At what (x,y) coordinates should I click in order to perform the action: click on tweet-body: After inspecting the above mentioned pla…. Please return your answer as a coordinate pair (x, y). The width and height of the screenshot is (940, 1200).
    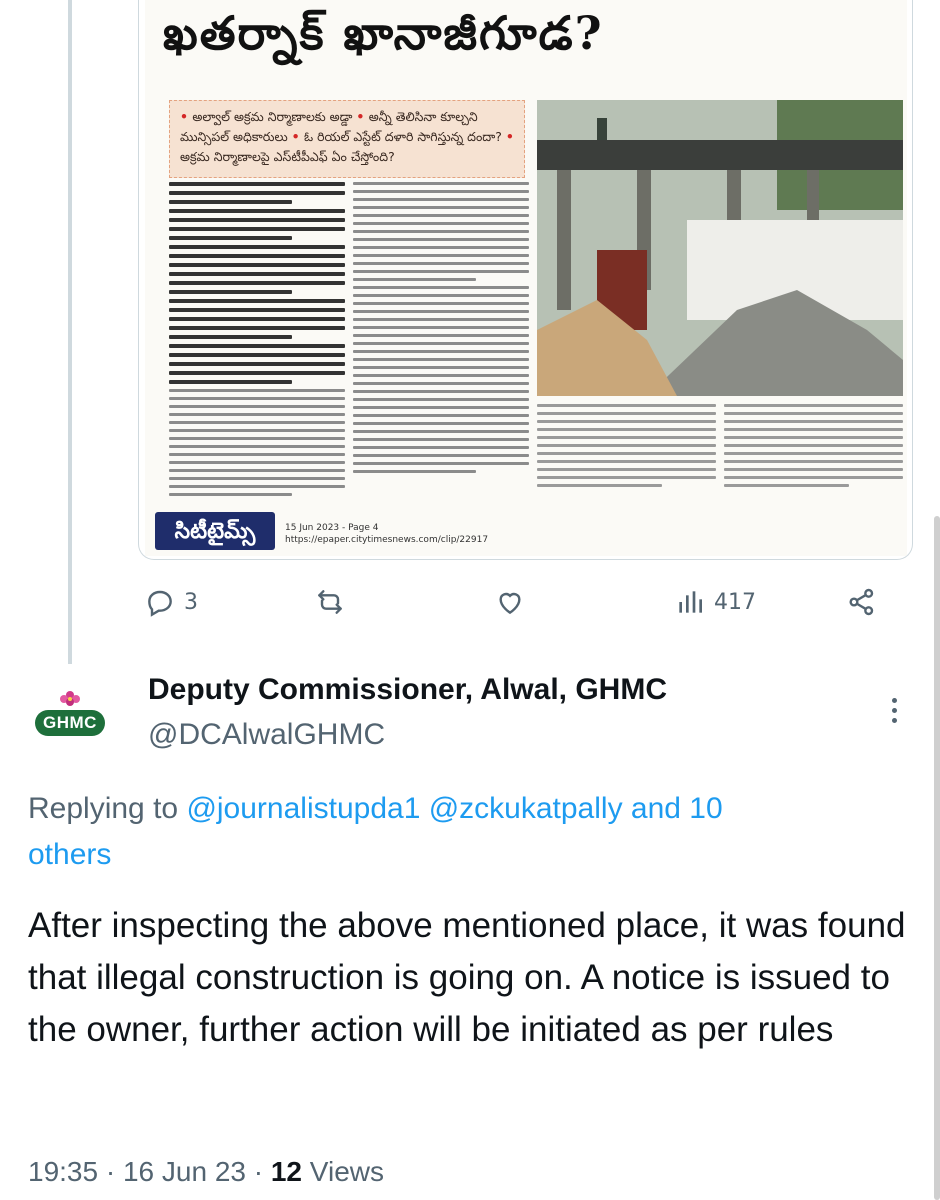
    Looking at the image, I should click on (467, 977).